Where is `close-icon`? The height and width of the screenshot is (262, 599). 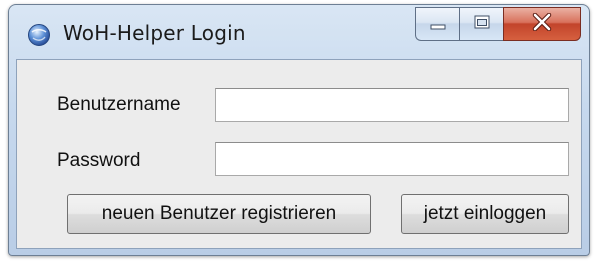 close-icon is located at coordinates (542, 23).